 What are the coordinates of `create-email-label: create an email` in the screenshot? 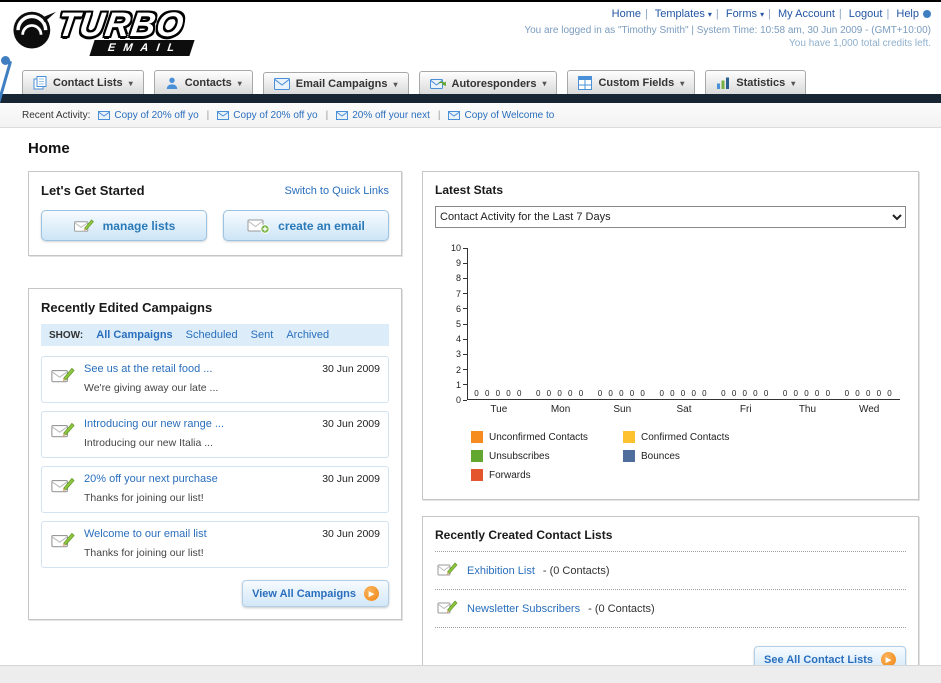 It's located at (321, 225).